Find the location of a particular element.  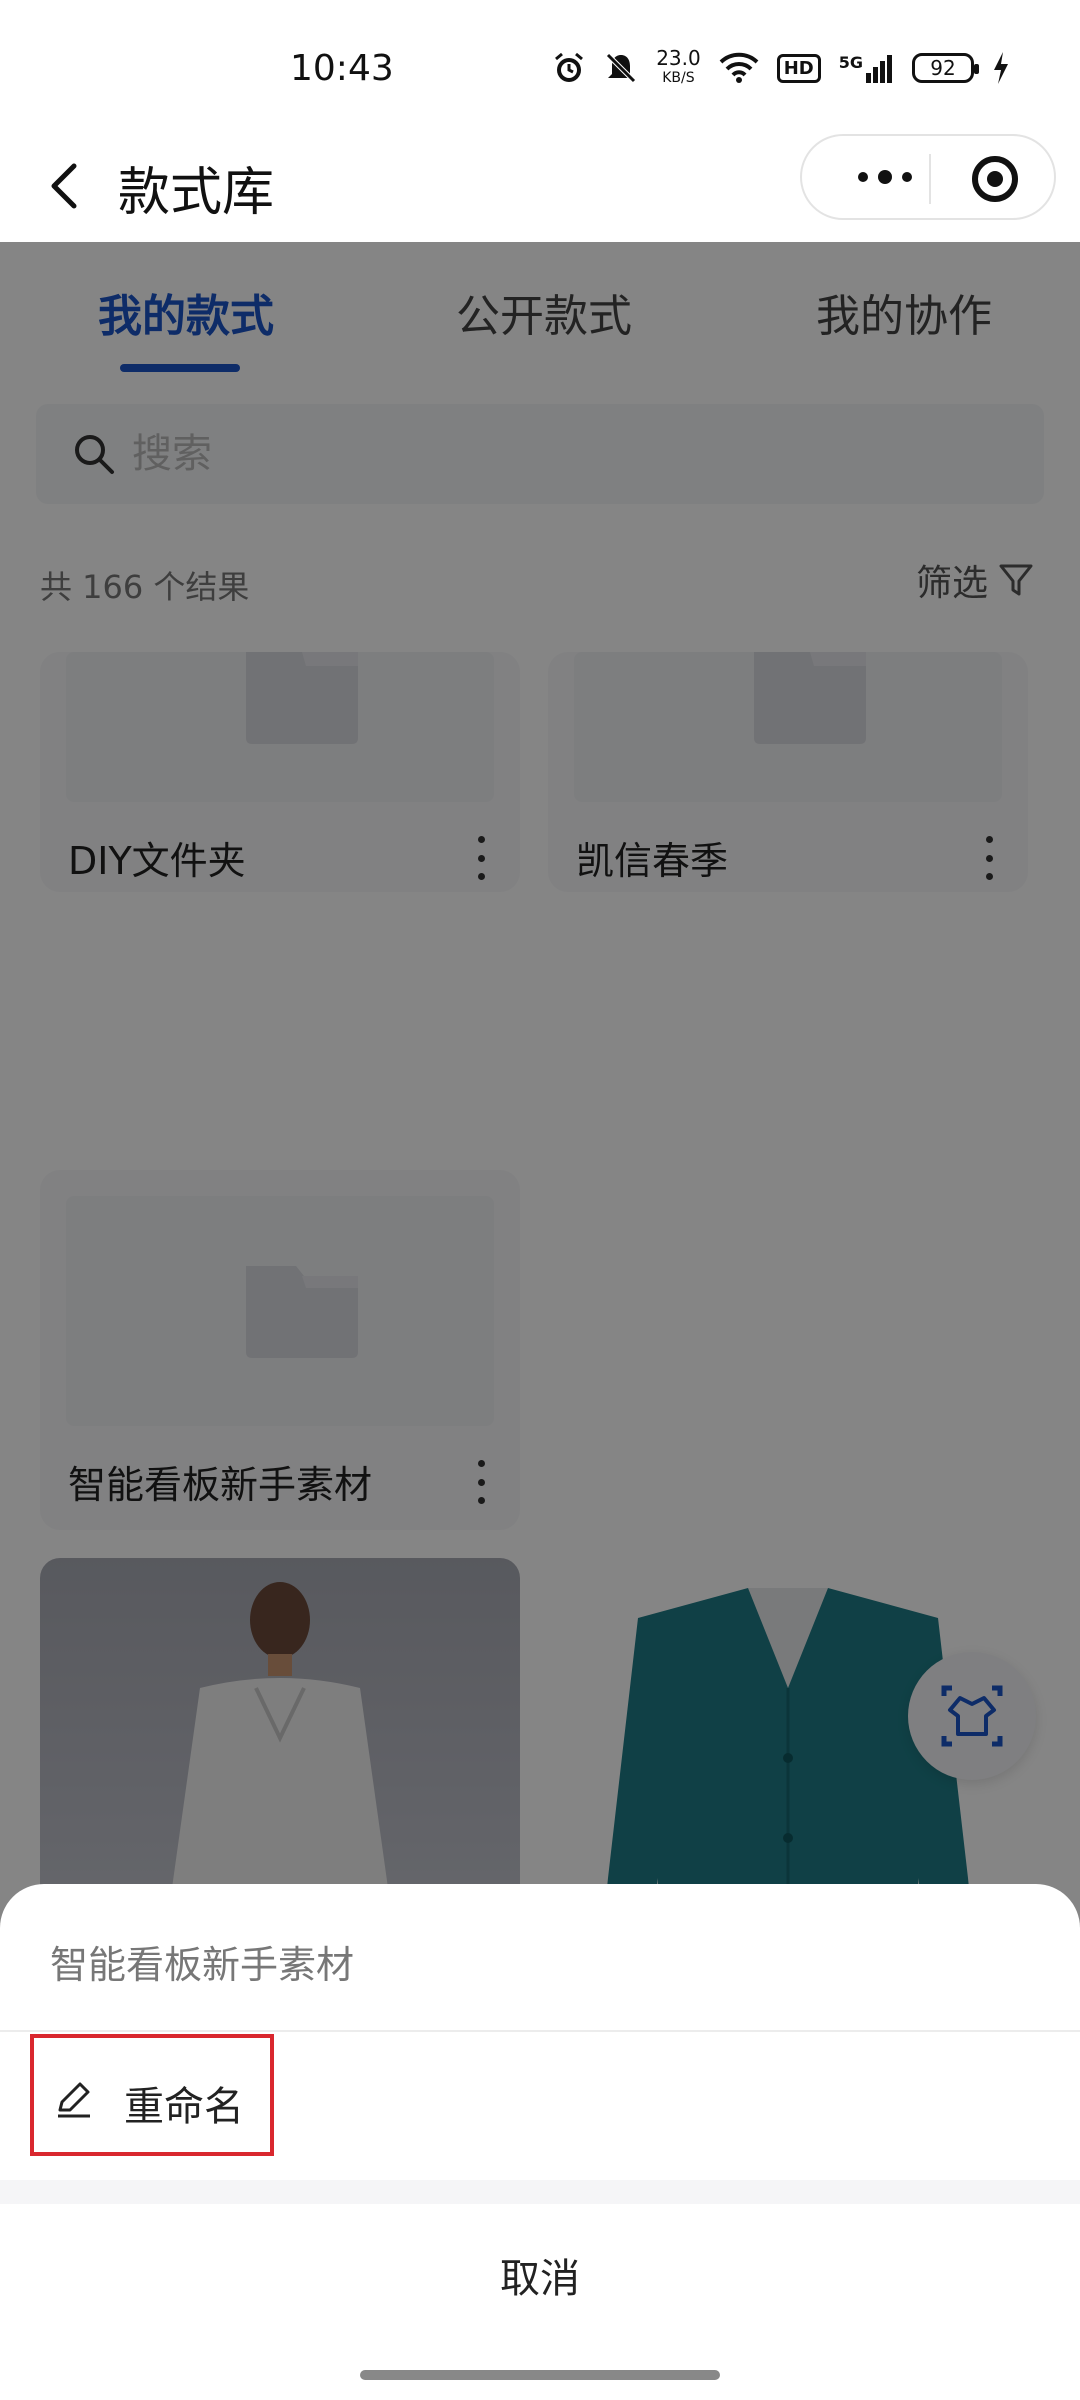

rename-label: 重命名 is located at coordinates (184, 2107).